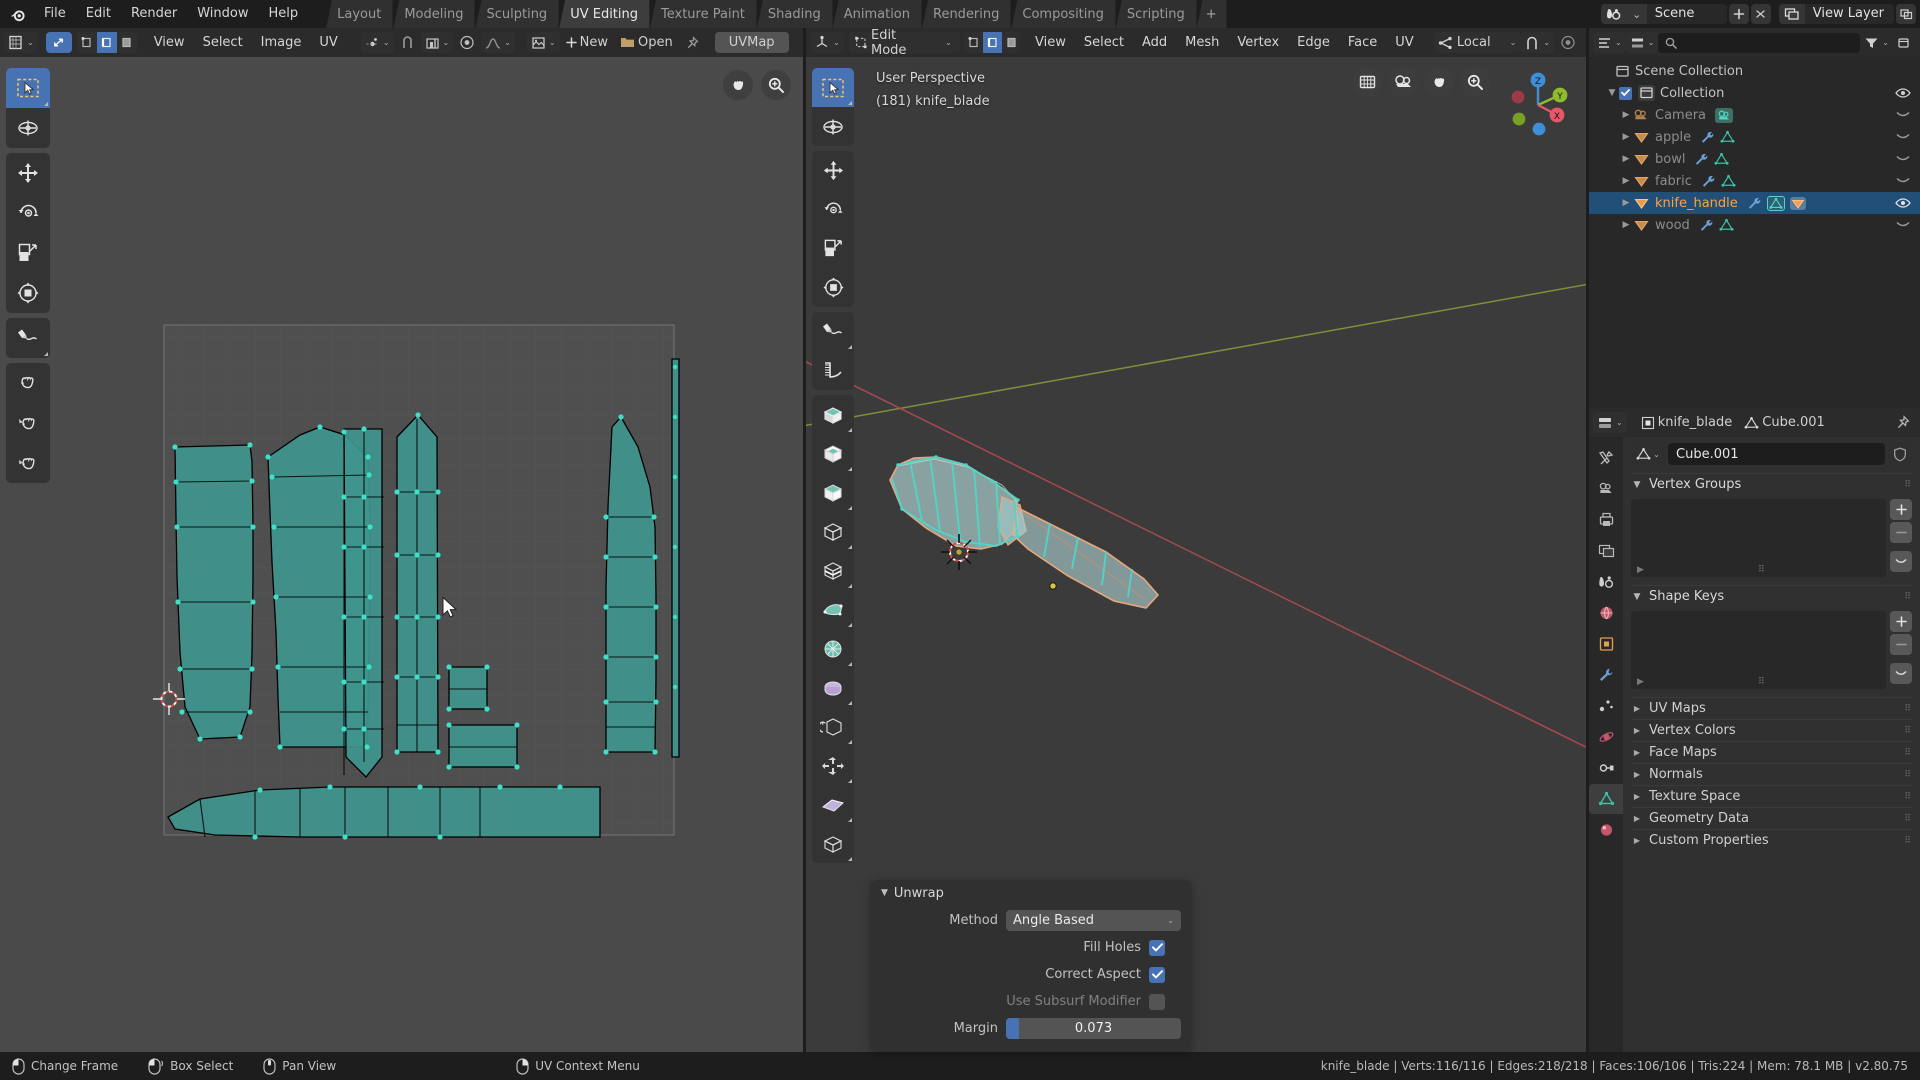 Image resolution: width=1920 pixels, height=1080 pixels. Describe the element at coordinates (833, 570) in the screenshot. I see `v3d-tool-loop-cut` at that location.